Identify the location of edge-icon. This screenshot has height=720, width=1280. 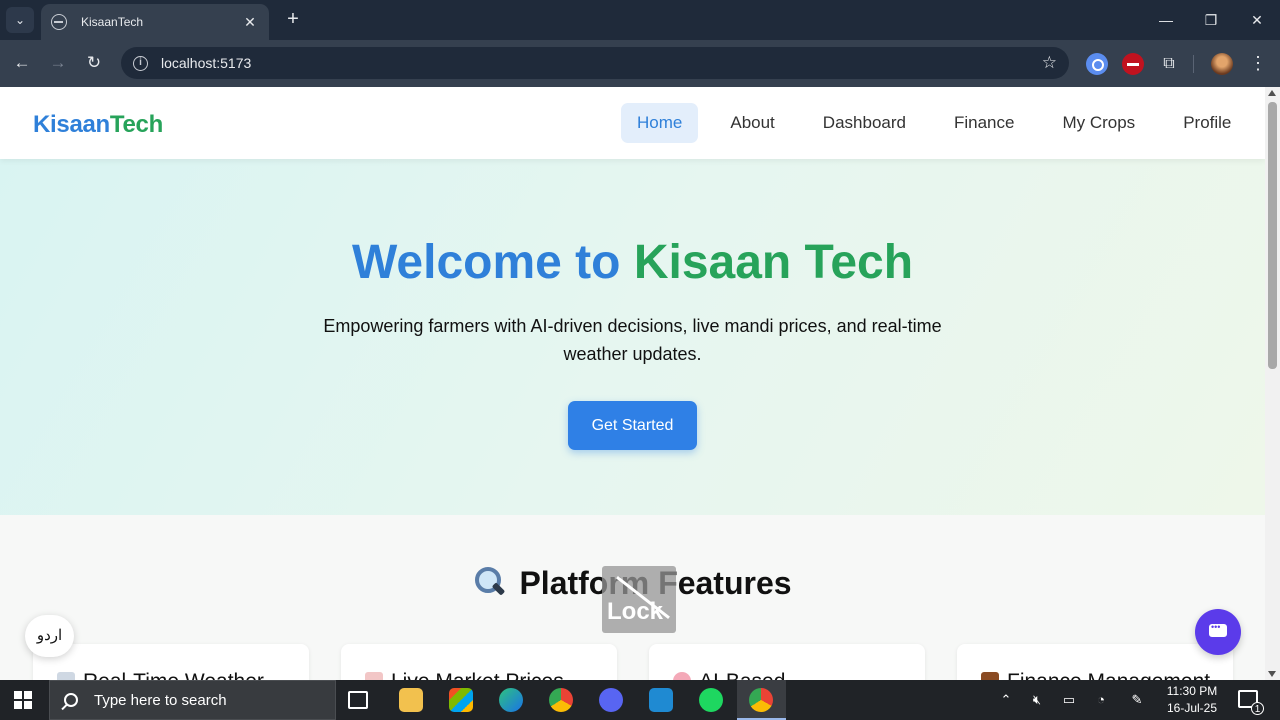
(511, 700).